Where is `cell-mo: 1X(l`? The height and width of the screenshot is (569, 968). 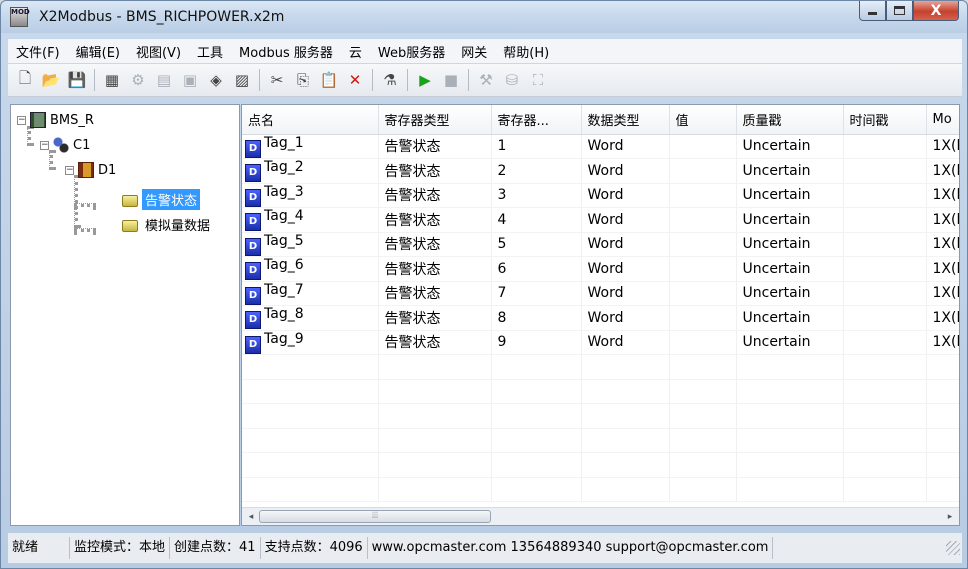
cell-mo: 1X(l is located at coordinates (942, 269).